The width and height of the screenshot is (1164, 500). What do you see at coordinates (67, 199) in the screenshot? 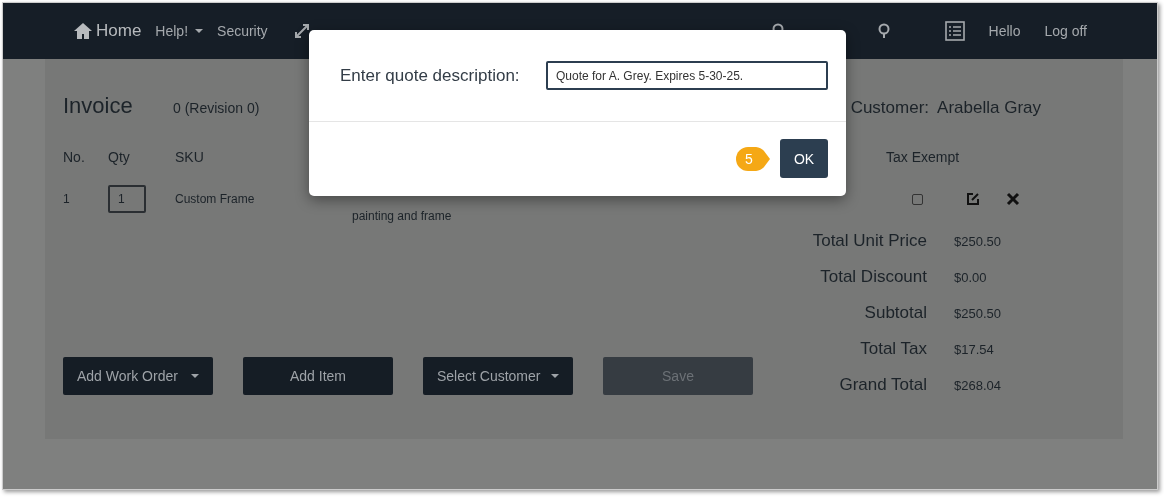
I see `row-number: 1` at bounding box center [67, 199].